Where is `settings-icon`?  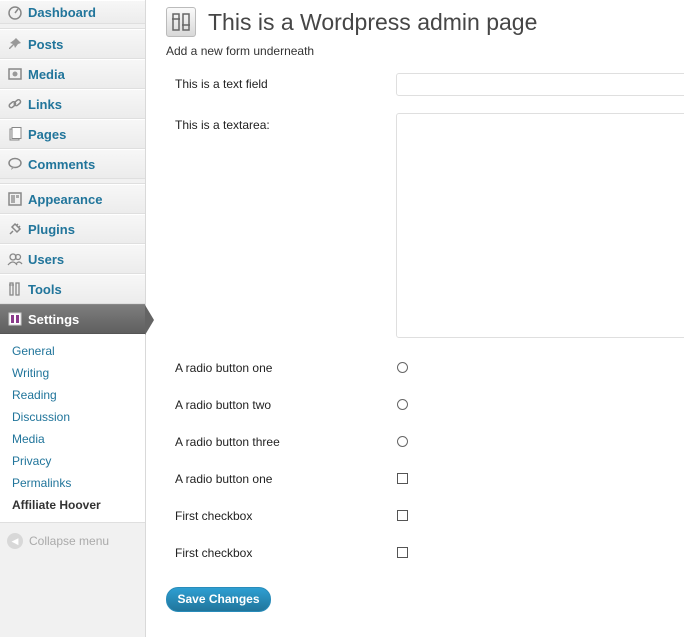
settings-icon is located at coordinates (15, 319).